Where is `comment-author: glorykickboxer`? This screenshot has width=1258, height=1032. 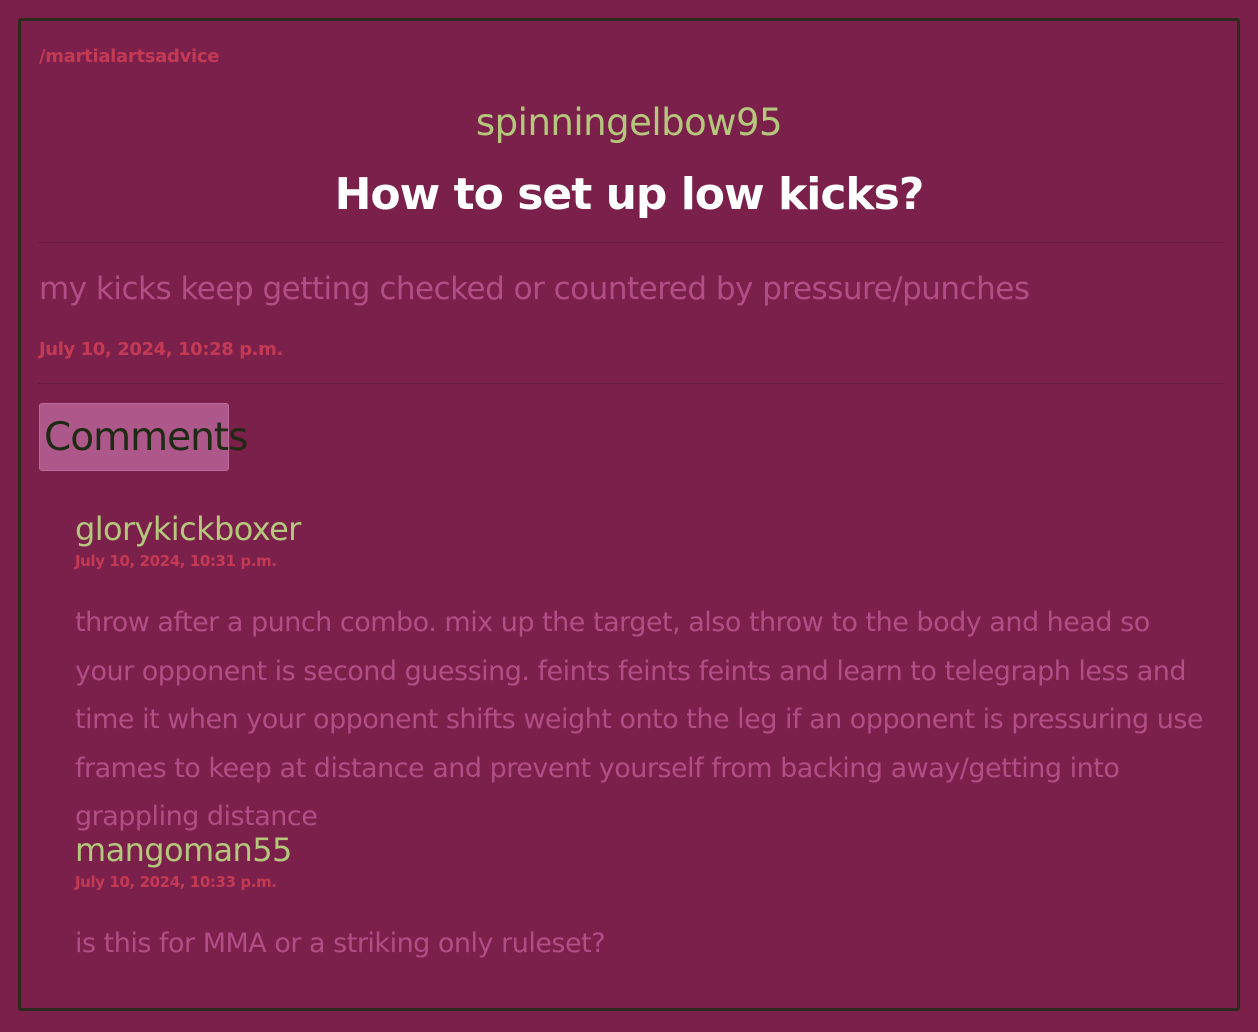 comment-author: glorykickboxer is located at coordinates (645, 529).